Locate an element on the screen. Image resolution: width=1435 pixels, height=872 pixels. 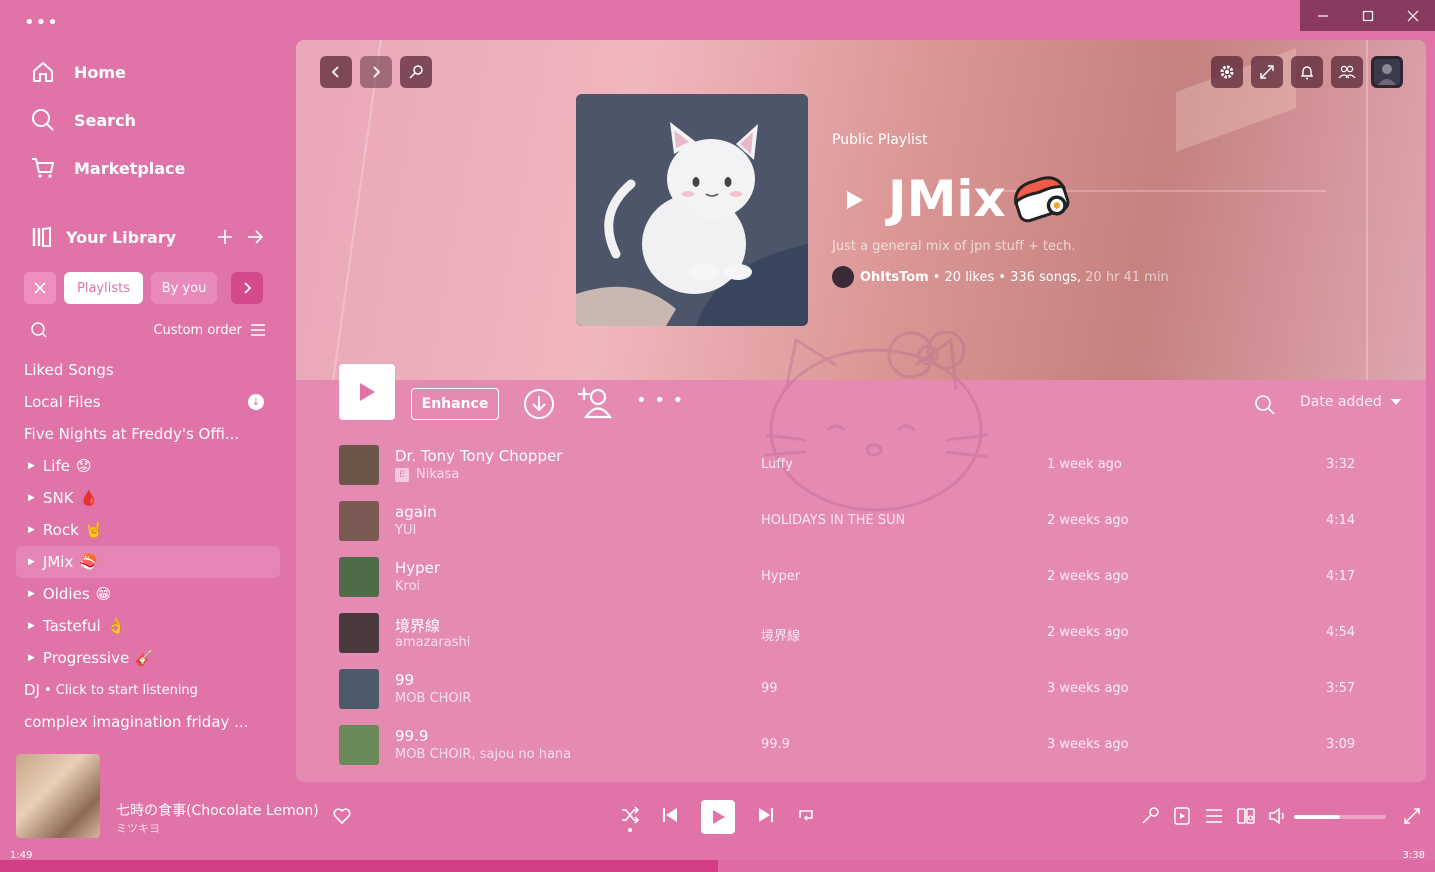
track-album: Hyper is located at coordinates (780, 576).